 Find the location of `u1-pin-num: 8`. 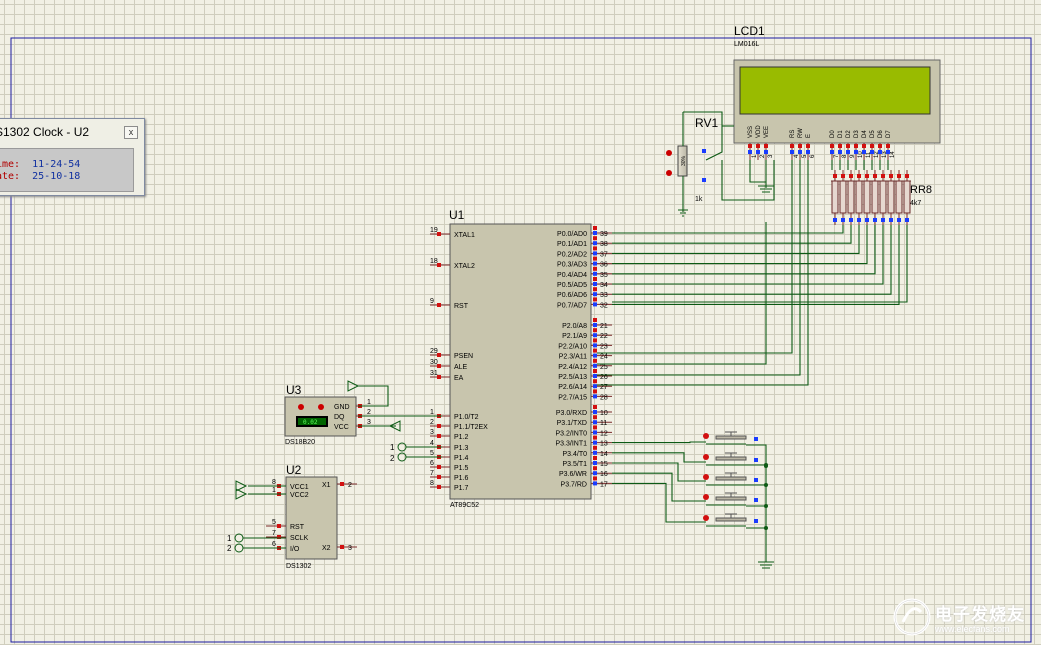

u1-pin-num: 8 is located at coordinates (432, 483).